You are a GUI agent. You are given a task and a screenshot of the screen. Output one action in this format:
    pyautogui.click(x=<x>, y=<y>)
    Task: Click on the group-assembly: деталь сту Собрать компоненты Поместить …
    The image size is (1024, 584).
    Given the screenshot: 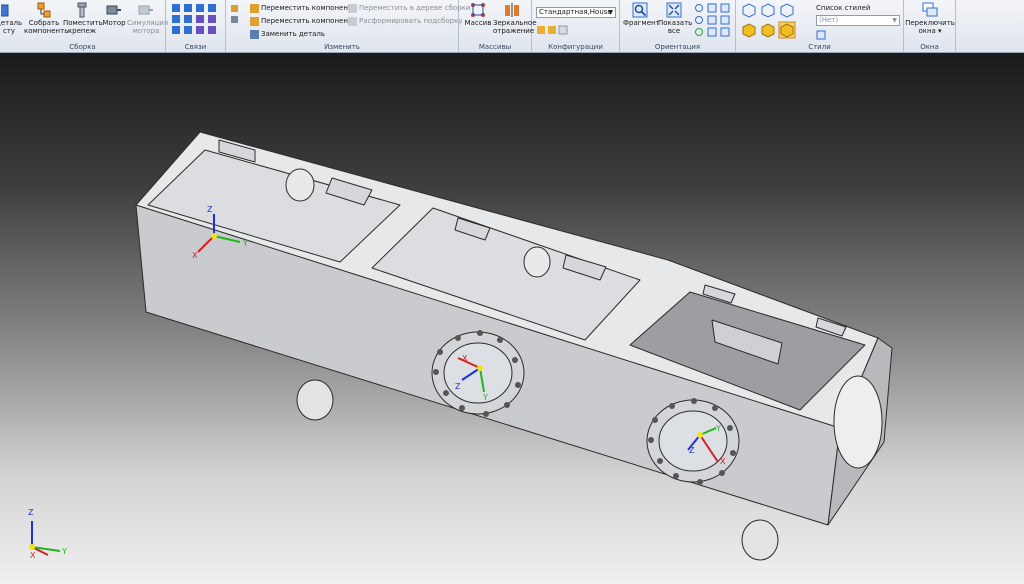 What is the action you would take?
    pyautogui.click(x=84, y=26)
    